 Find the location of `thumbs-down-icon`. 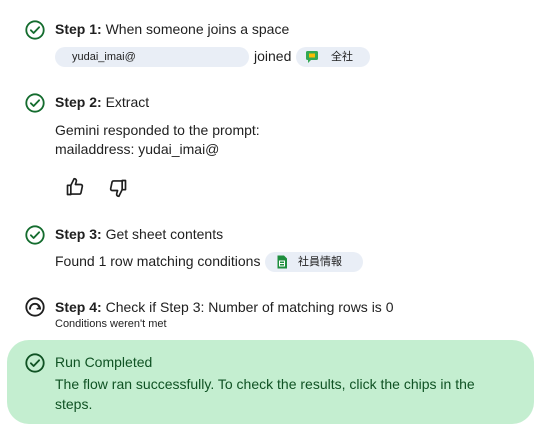

thumbs-down-icon is located at coordinates (118, 188).